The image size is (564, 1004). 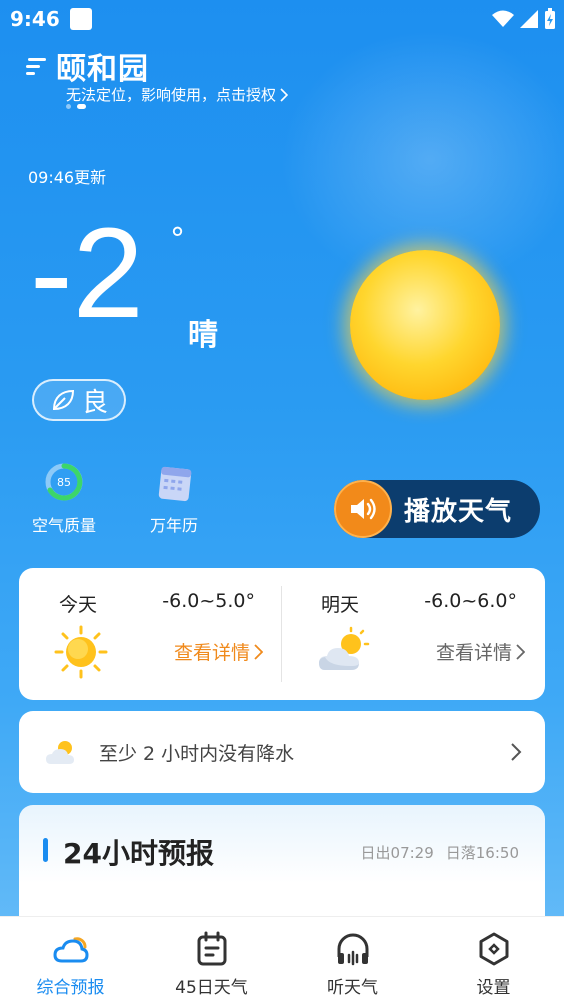 I want to click on aqi-ring-icon: 85, so click(x=64, y=482).